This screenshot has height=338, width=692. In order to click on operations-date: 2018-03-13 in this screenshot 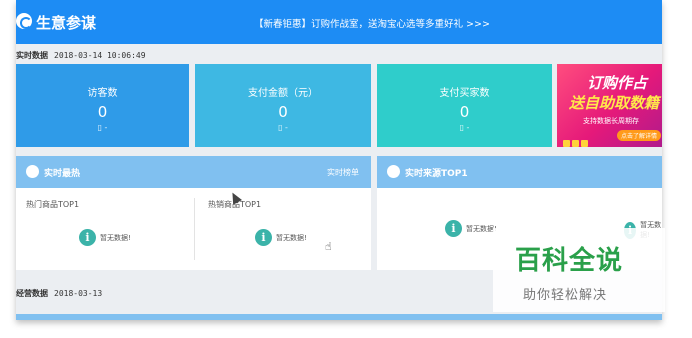, I will do `click(78, 293)`.